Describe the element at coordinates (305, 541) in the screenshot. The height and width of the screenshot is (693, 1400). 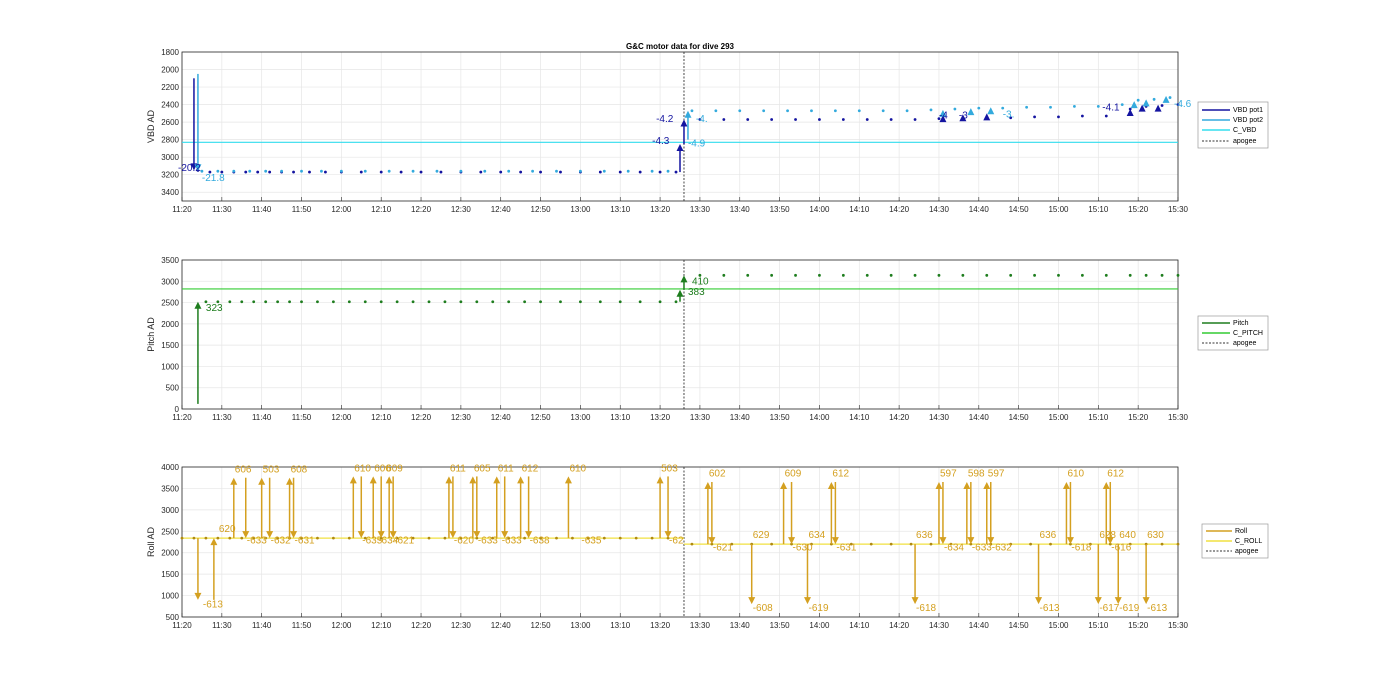
I see `roll-data-label: -631` at that location.